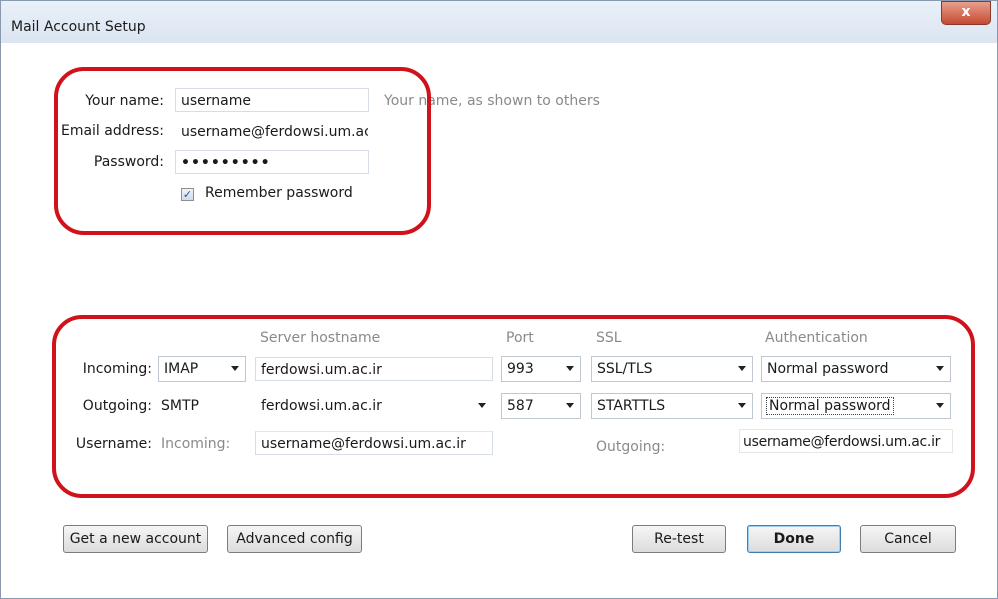  What do you see at coordinates (499, 22) in the screenshot?
I see `title-bar: Mail Account Setup x` at bounding box center [499, 22].